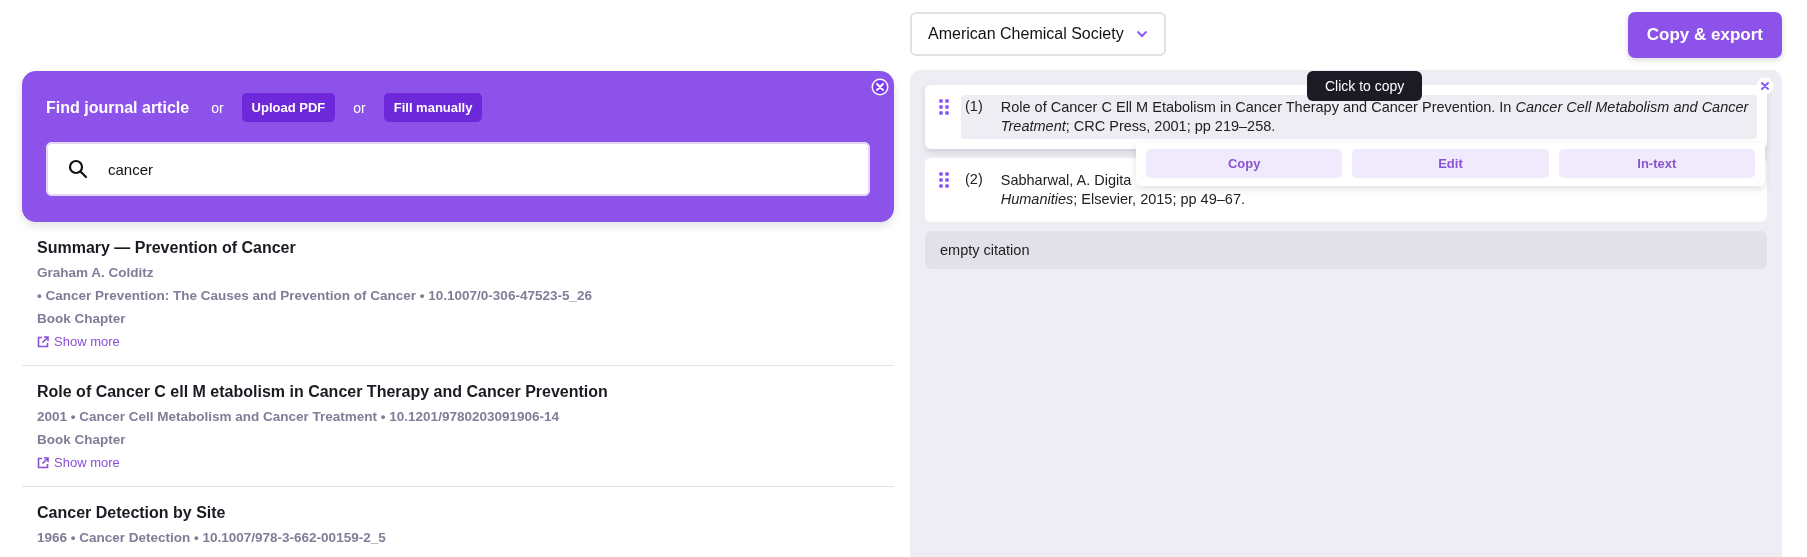  Describe the element at coordinates (298, 416) in the screenshot. I see `result-meta: 2001 • Cancer Cell Metabolism and Cancer Treatment • 10.1201/9780203091906-14` at that location.